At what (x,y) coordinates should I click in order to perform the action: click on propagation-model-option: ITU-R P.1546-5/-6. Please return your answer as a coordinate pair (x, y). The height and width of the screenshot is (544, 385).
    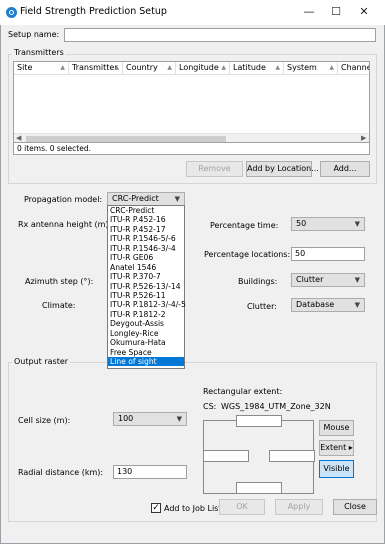
    Looking at the image, I should click on (146, 238).